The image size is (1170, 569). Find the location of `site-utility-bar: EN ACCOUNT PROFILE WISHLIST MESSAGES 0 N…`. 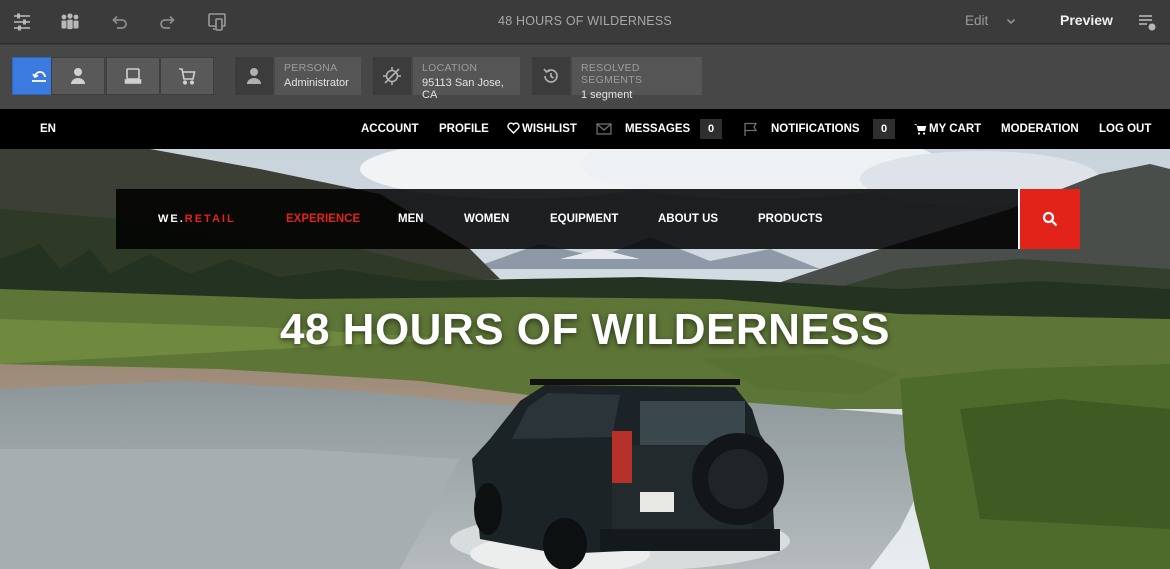

site-utility-bar: EN ACCOUNT PROFILE WISHLIST MESSAGES 0 N… is located at coordinates (585, 129).